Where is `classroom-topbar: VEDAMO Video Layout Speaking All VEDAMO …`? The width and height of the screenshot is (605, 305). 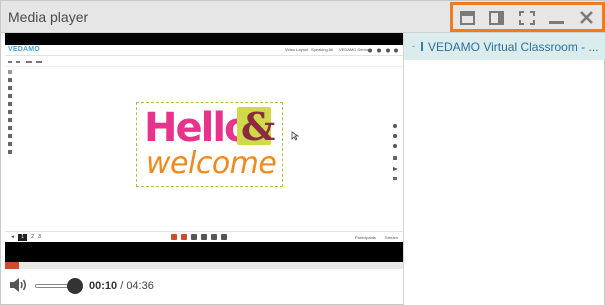 classroom-topbar: VEDAMO Video Layout Speaking All VEDAMO … is located at coordinates (204, 50).